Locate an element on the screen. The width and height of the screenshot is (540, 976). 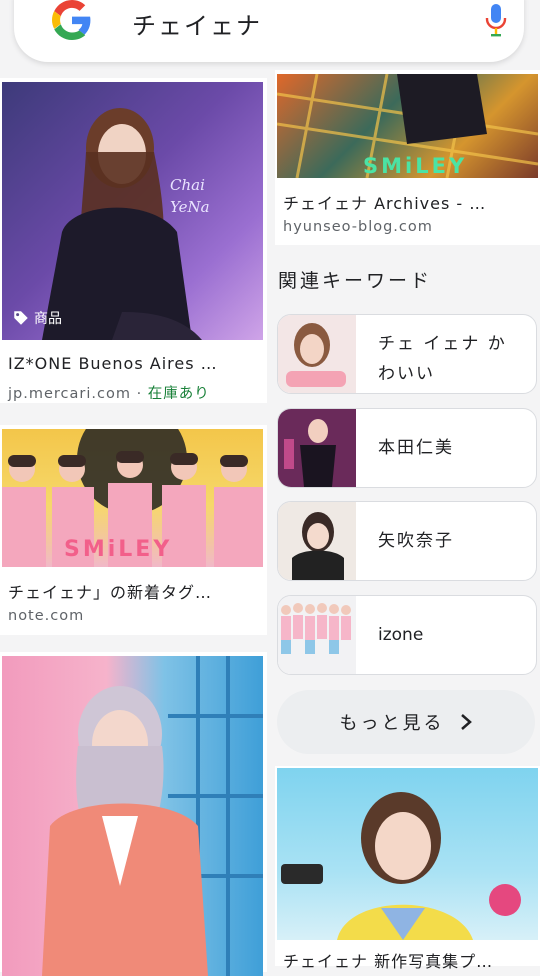
related-keyword-item: 本田仁美 is located at coordinates (407, 448).